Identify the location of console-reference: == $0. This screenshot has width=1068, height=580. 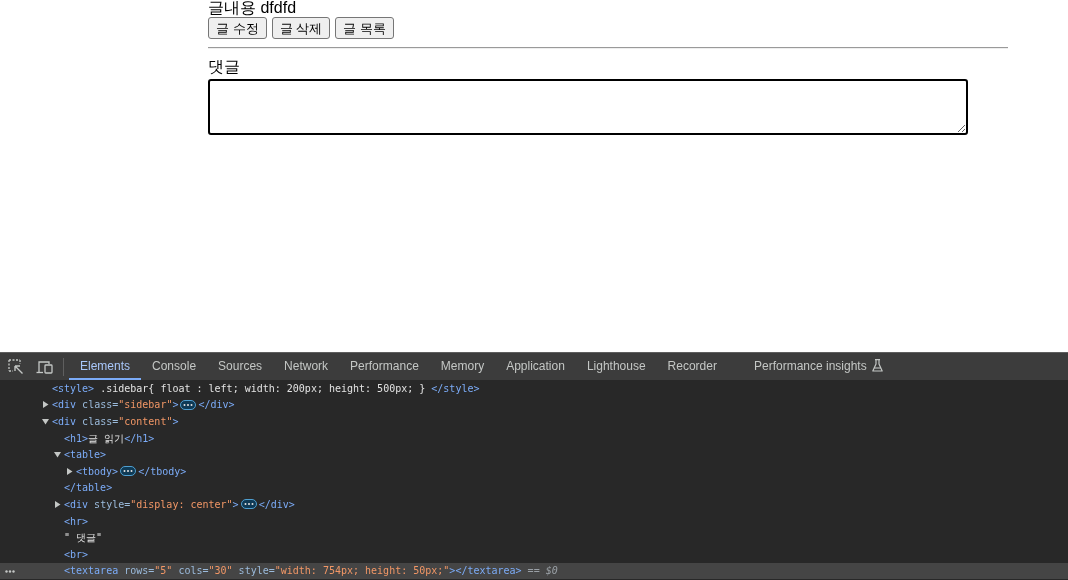
(542, 571).